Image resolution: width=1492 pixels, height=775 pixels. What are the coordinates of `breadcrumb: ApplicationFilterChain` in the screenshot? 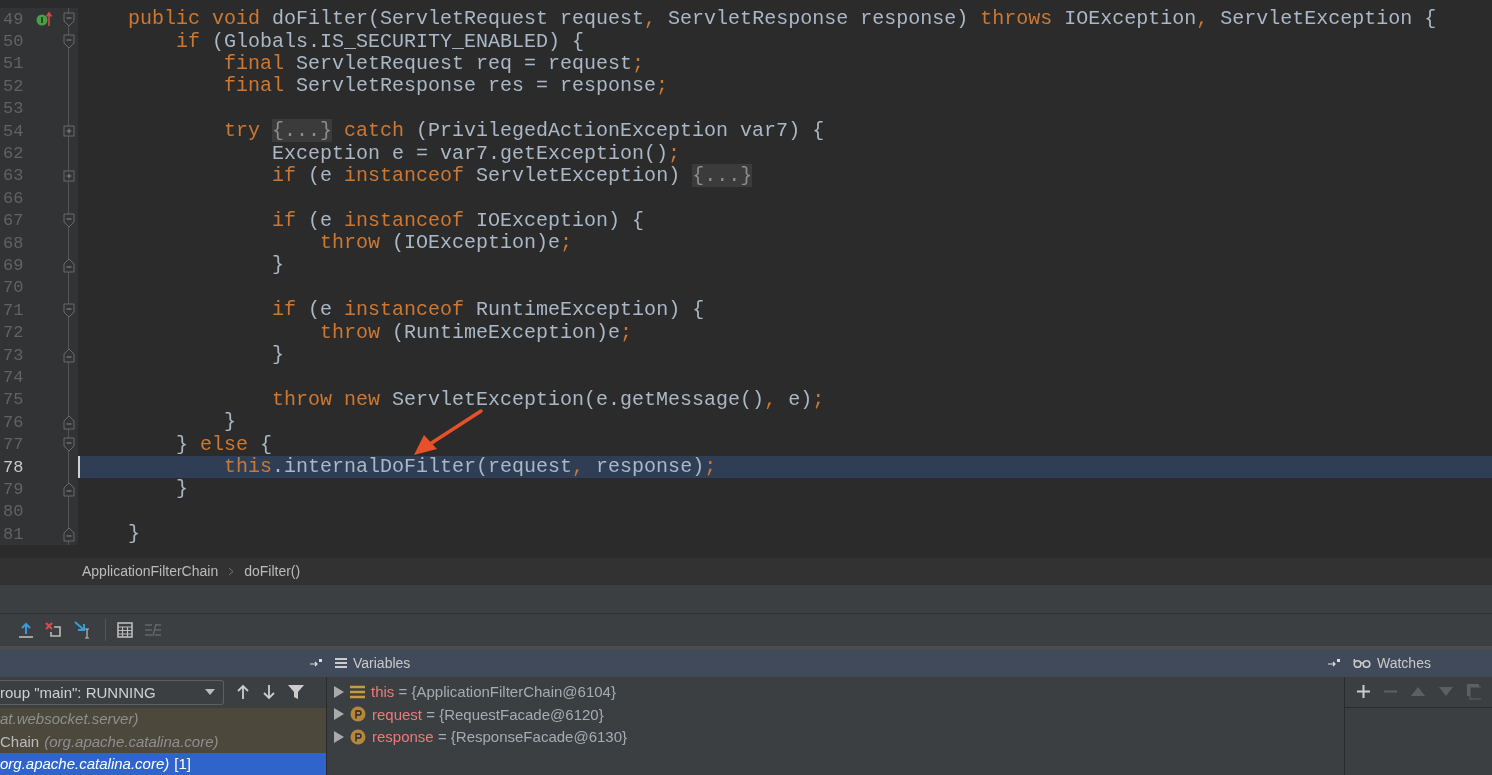 It's located at (150, 571).